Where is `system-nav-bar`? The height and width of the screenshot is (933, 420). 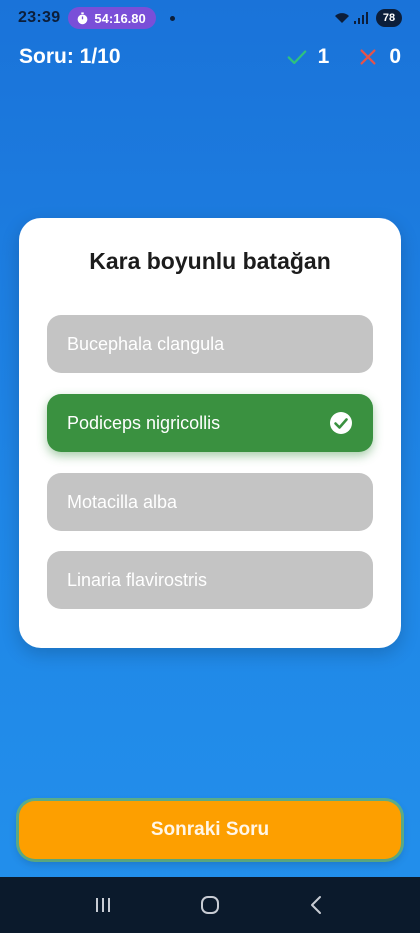
system-nav-bar is located at coordinates (210, 905).